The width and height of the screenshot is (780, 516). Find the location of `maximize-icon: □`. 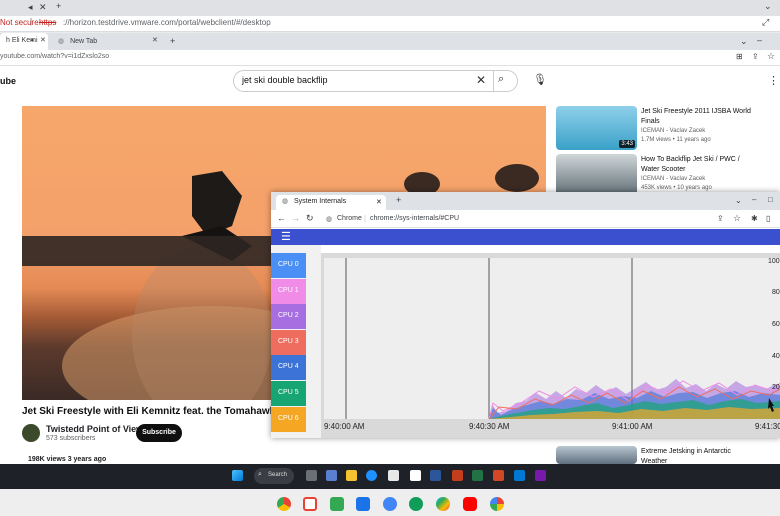

maximize-icon: □ is located at coordinates (770, 199).